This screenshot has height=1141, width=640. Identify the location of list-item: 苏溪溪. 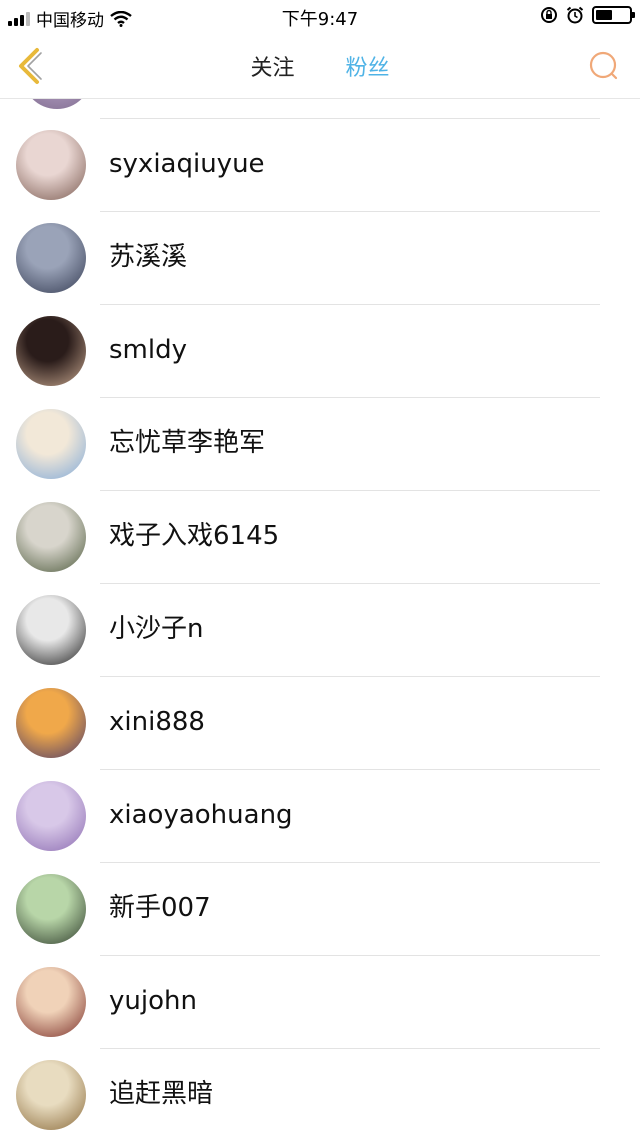
(320, 257).